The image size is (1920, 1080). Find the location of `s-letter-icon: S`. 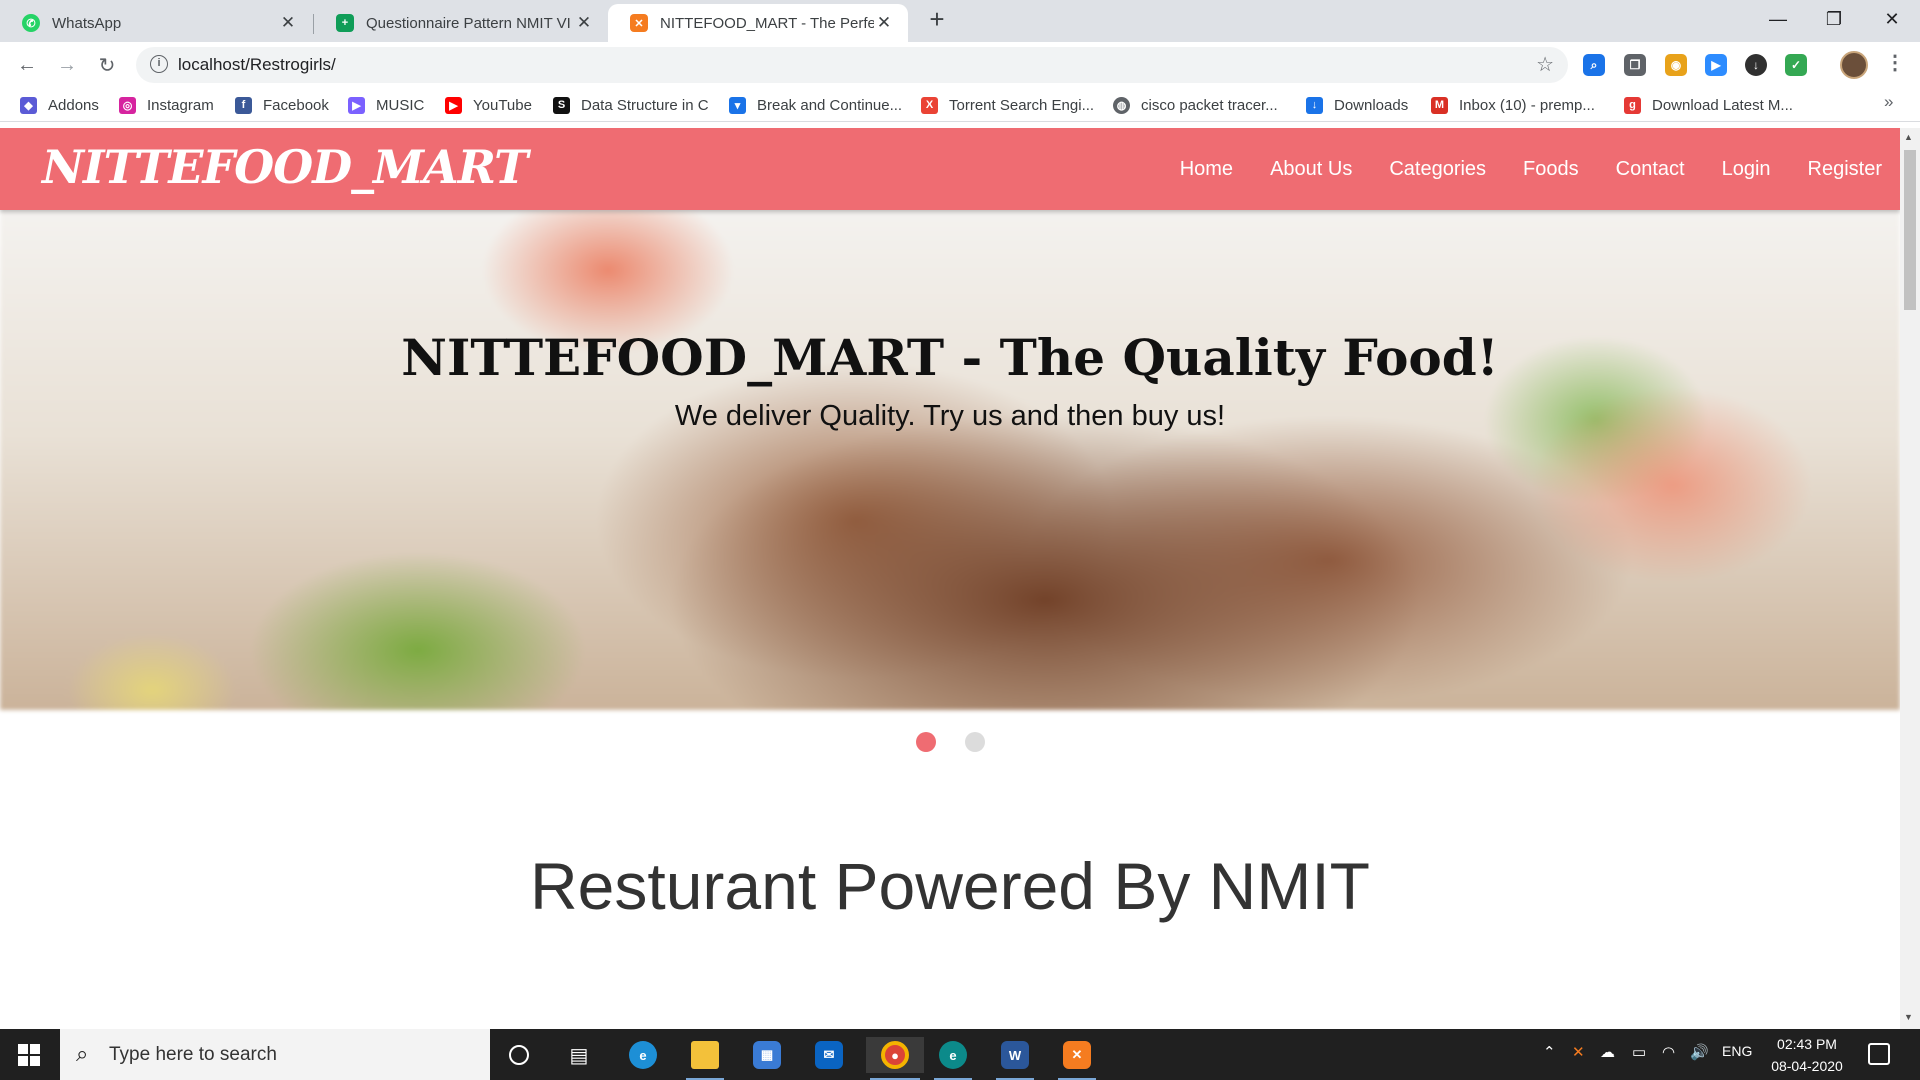

s-letter-icon: S is located at coordinates (561, 105).